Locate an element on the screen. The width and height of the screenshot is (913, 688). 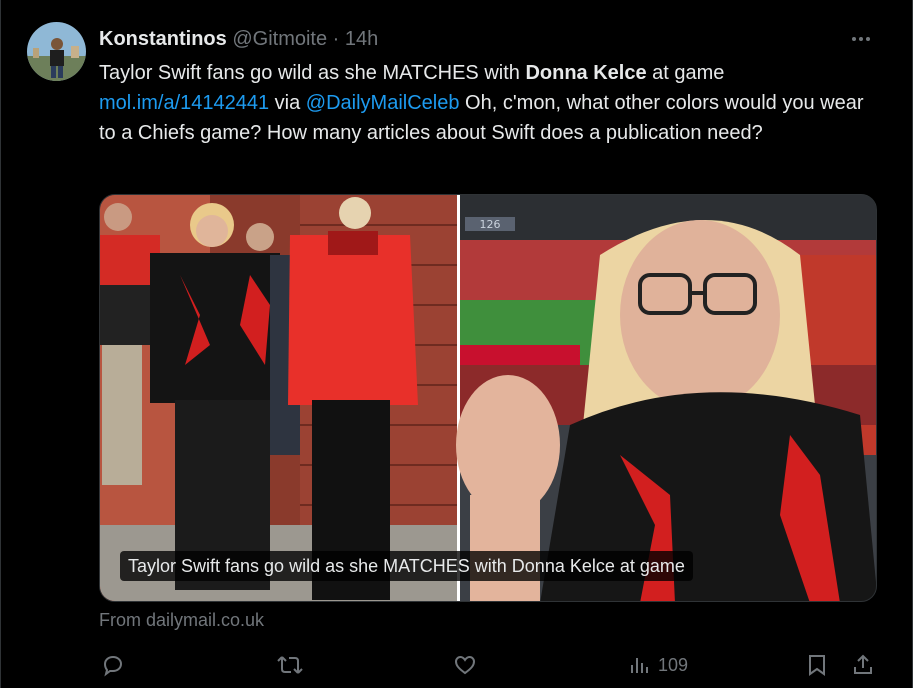
retweet-icon is located at coordinates (290, 665).